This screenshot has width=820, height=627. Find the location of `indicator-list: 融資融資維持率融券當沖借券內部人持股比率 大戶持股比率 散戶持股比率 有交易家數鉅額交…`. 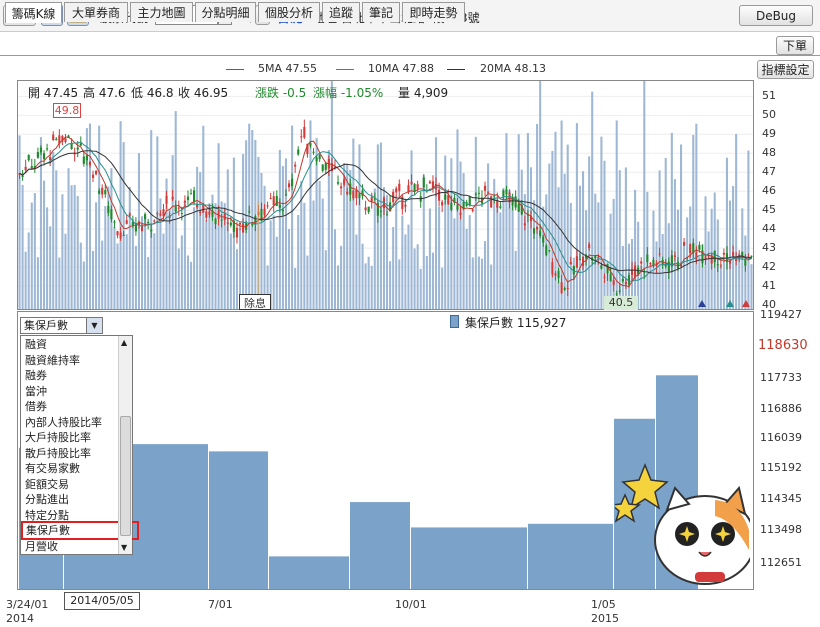

indicator-list: 融資融資維持率融券當沖借券內部人持股比率 大戶持股比率 散戶持股比率 有交易家數鉅額交… is located at coordinates (79, 445).